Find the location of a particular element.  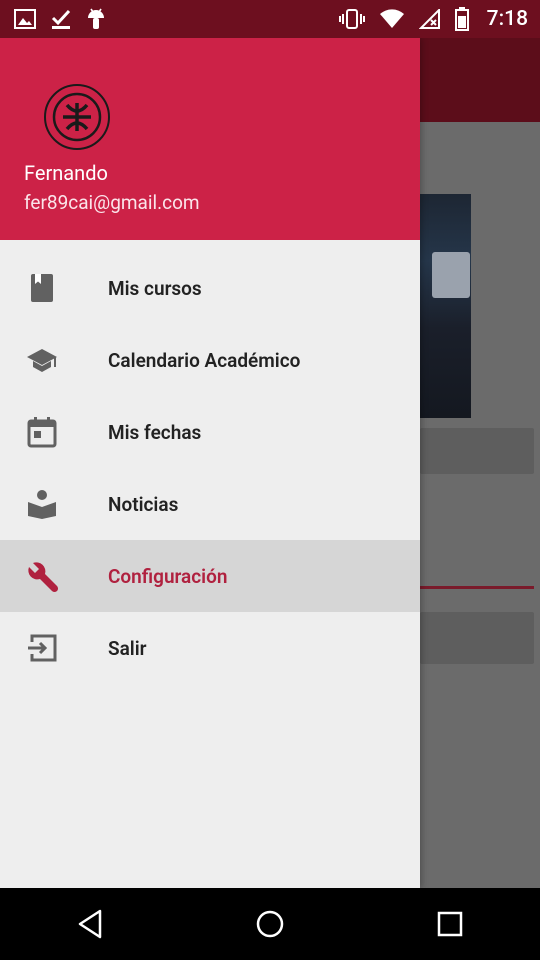

menu-item-label: Mis fechas is located at coordinates (155, 432).